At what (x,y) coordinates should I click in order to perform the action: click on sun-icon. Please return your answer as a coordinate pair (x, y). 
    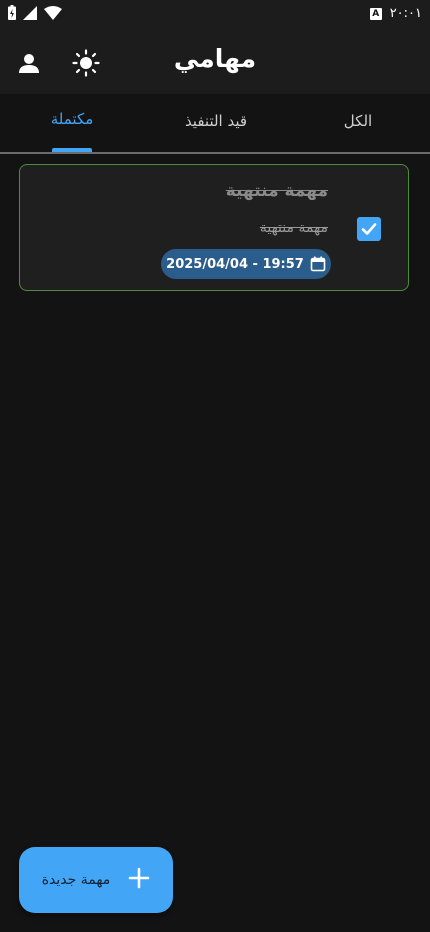
    Looking at the image, I should click on (86, 63).